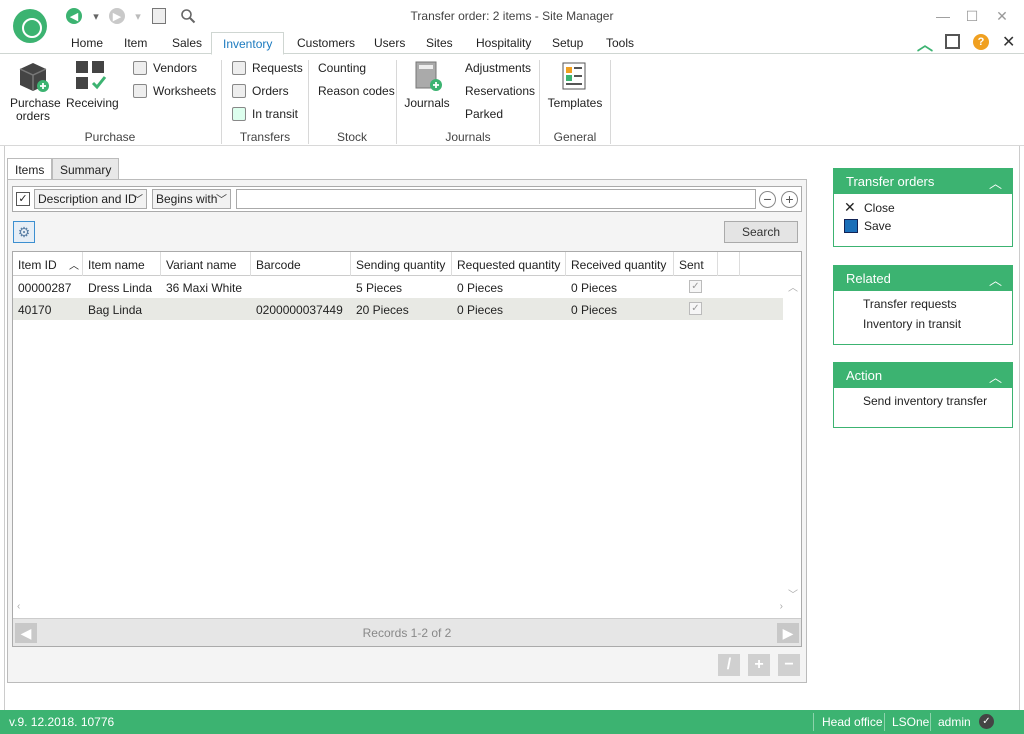 This screenshot has height=734, width=1024. I want to click on filter-value-input, so click(496, 199).